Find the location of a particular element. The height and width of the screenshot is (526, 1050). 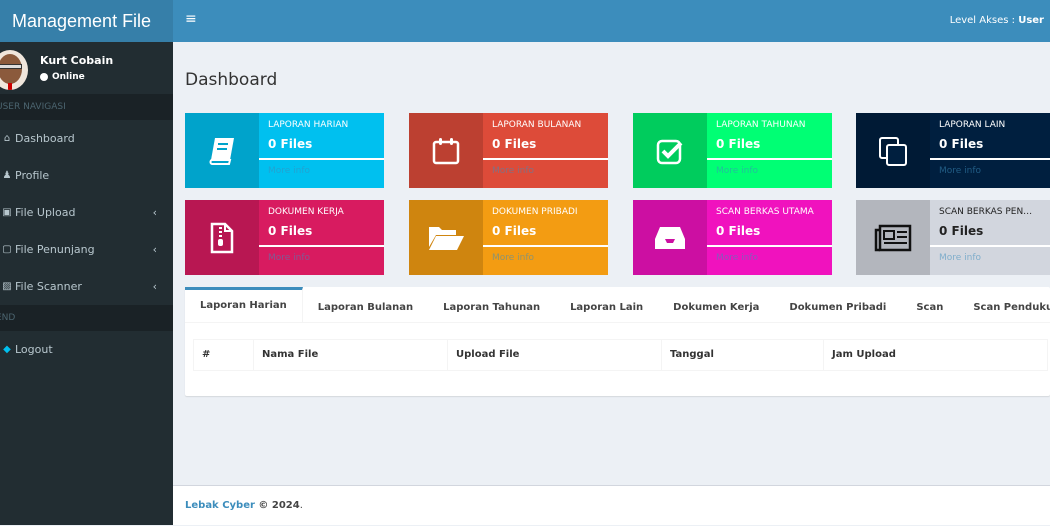

column-header: # is located at coordinates (224, 355).